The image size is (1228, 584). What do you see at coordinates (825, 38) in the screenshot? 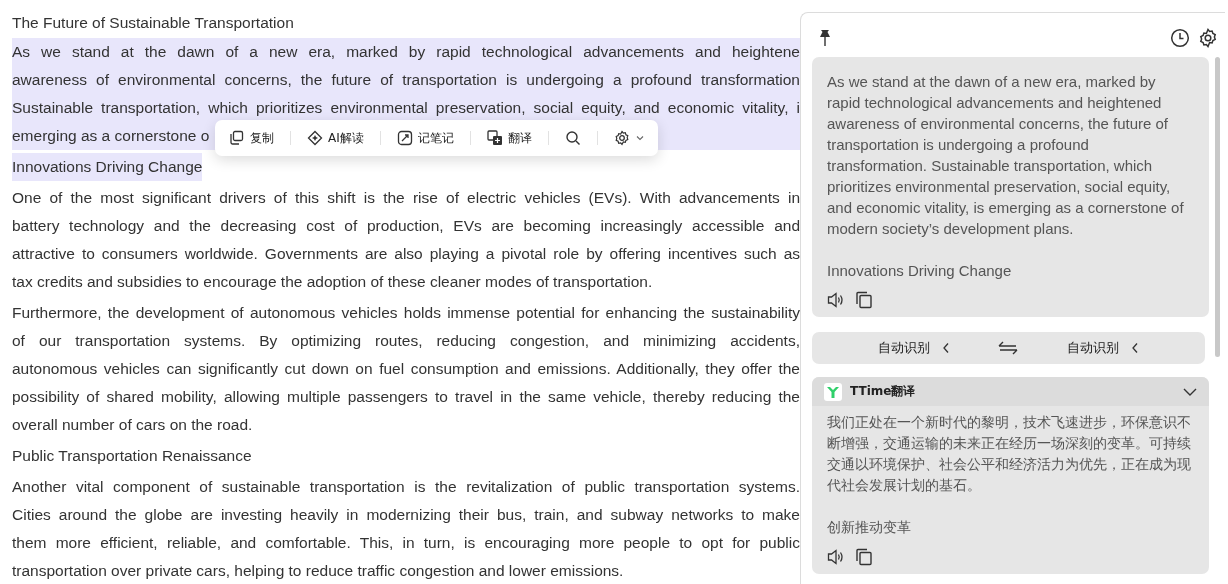
I see `pin-icon` at bounding box center [825, 38].